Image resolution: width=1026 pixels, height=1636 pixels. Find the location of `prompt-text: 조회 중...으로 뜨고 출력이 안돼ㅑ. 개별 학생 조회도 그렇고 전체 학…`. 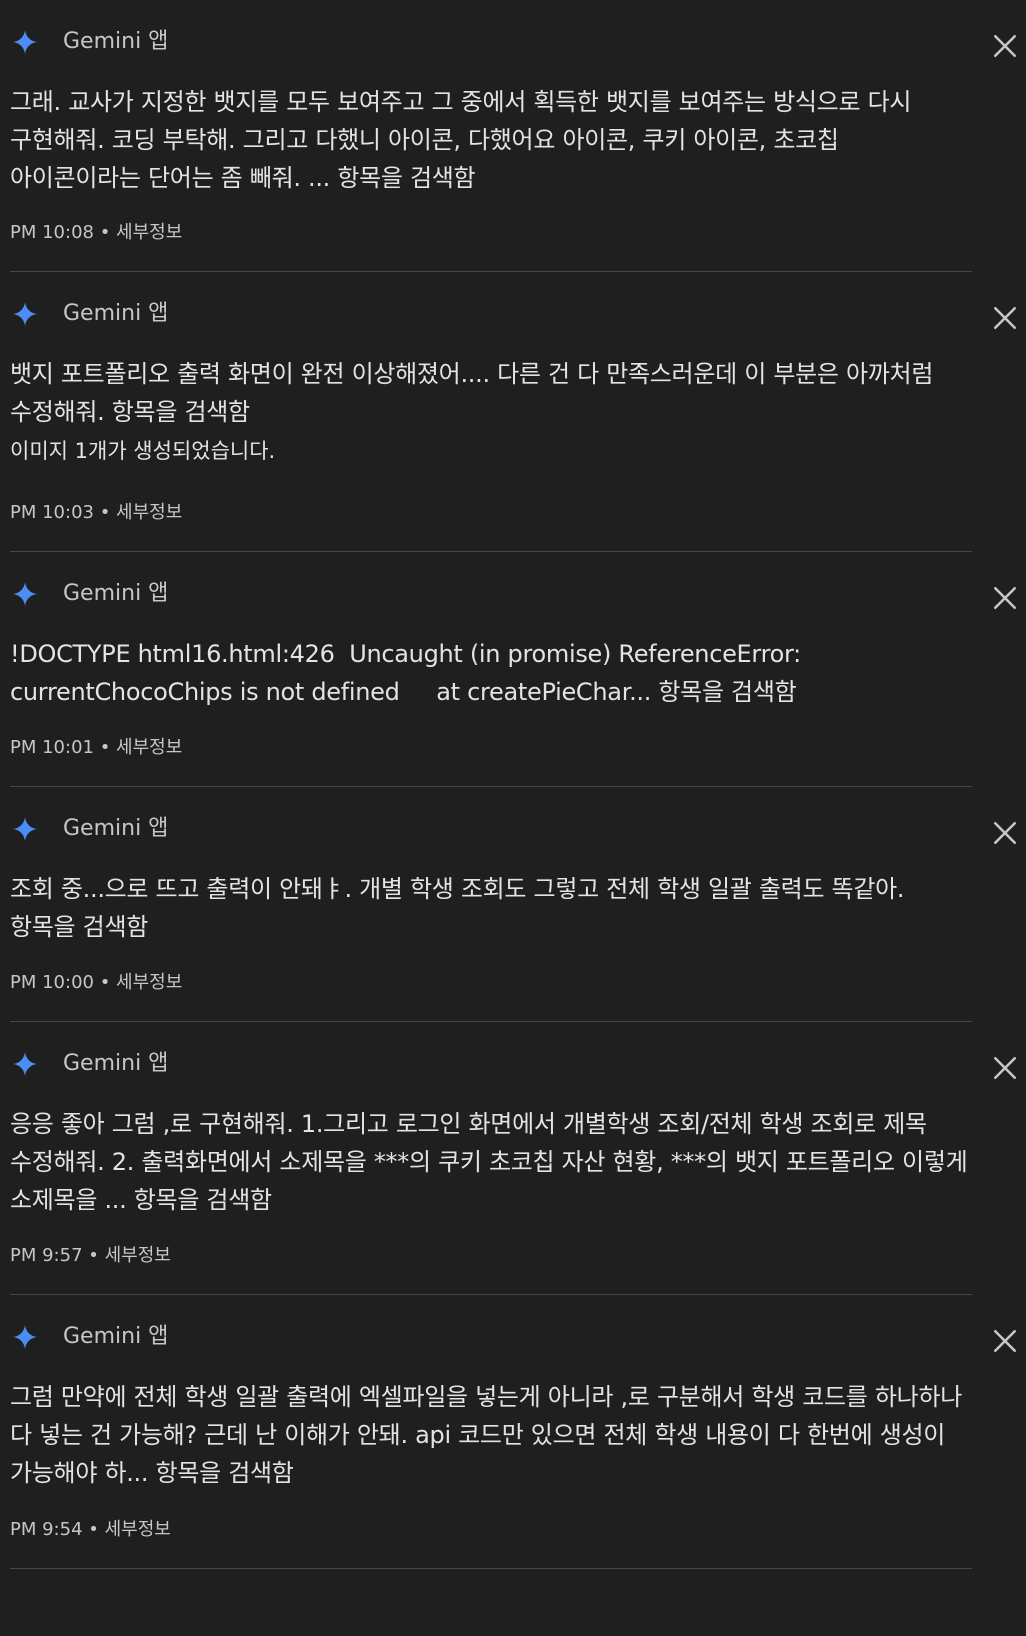

prompt-text: 조회 중...으로 뜨고 출력이 안돼ㅑ. 개별 학생 조회도 그렇고 전체 학… is located at coordinates (491, 908).